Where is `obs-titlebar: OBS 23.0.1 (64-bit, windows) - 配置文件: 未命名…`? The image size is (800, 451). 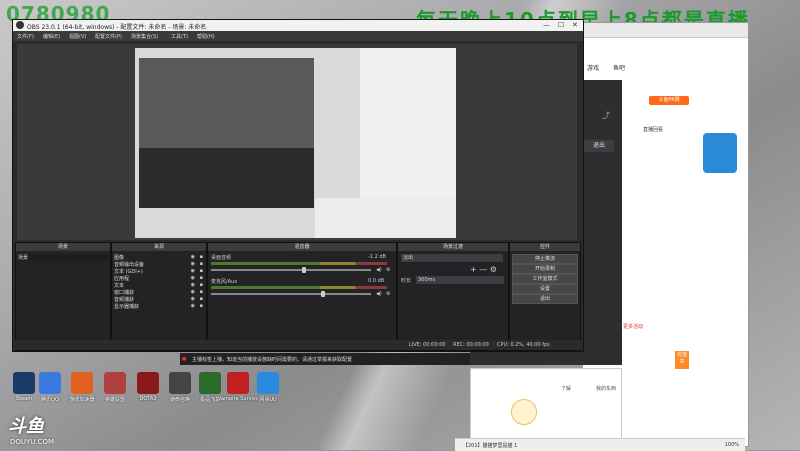 obs-titlebar: OBS 23.0.1 (64-bit, windows) - 配置文件: 未命名… is located at coordinates (298, 25).